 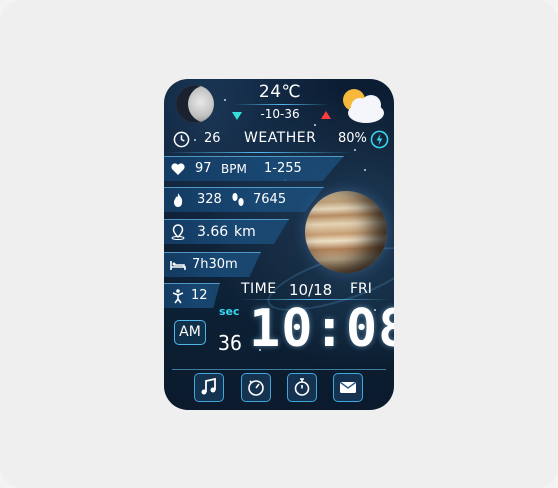 I want to click on clock-icon, so click(x=181, y=139).